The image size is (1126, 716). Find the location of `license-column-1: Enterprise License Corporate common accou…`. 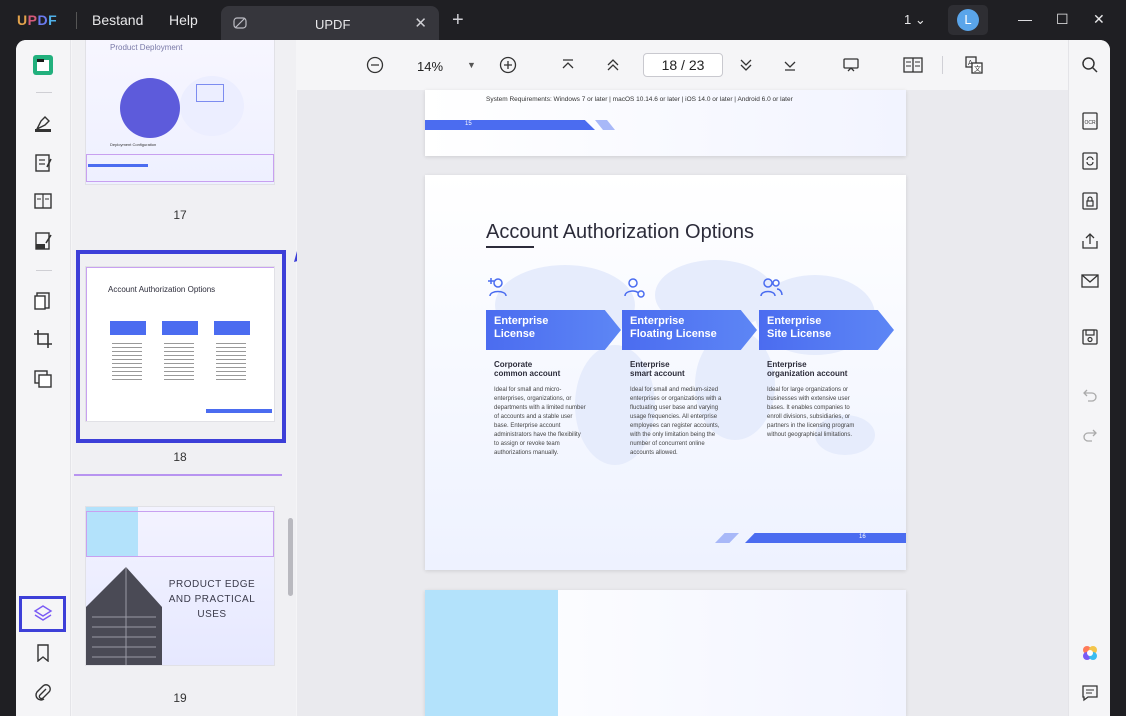

license-column-1: Enterprise License Corporate common accou… is located at coordinates (553, 366).